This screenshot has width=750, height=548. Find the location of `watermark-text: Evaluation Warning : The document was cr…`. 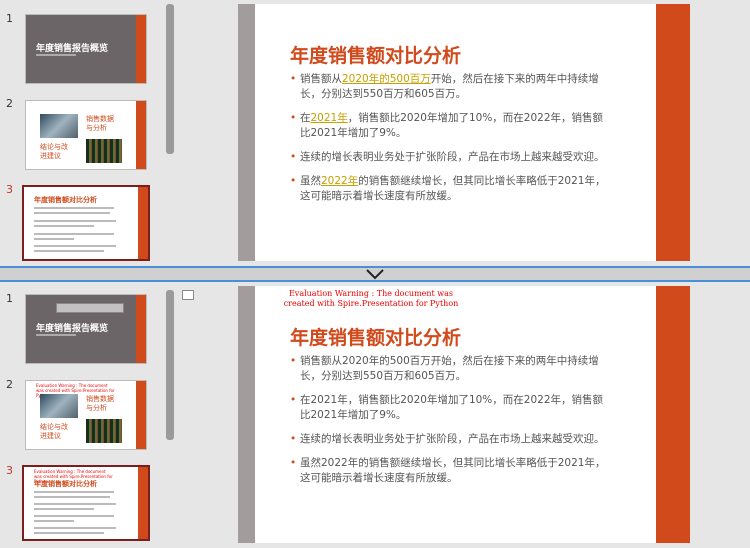

watermark-text: Evaluation Warning : The document was cr… is located at coordinates (371, 298).